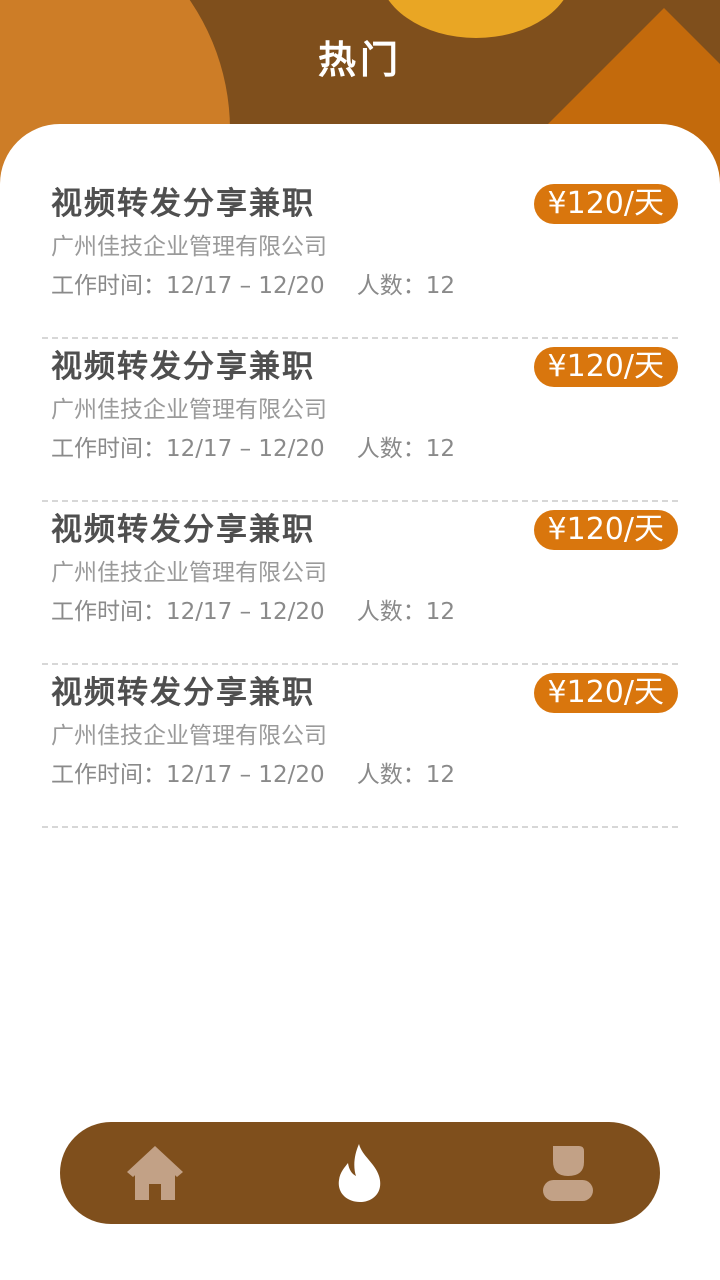  I want to click on user-icon, so click(568, 1173).